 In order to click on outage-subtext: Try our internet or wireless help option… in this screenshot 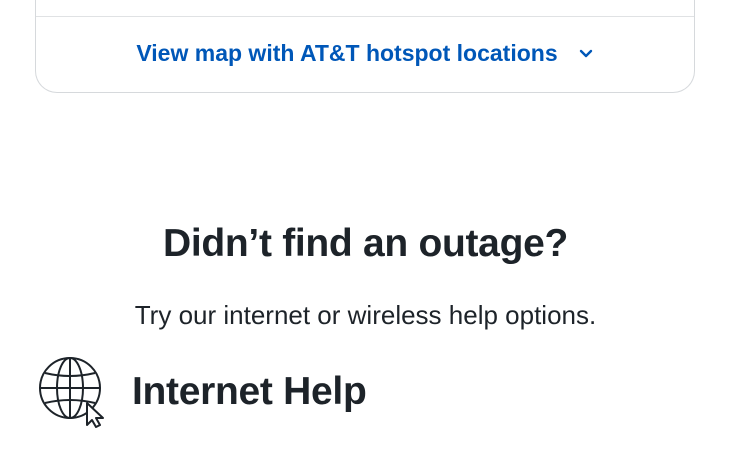, I will do `click(365, 315)`.